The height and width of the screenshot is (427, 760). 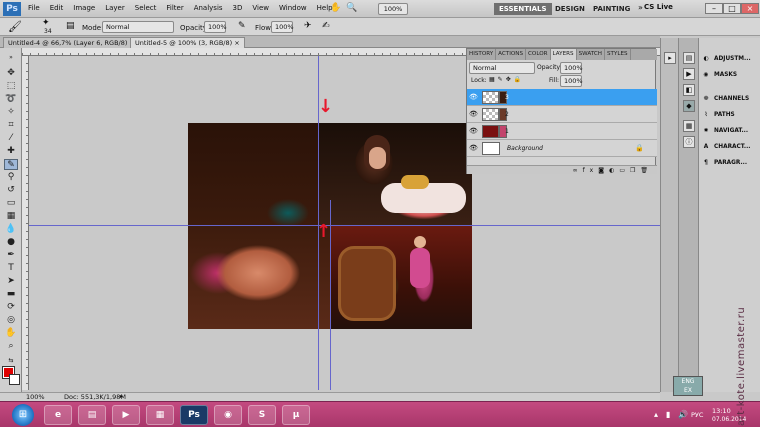 What do you see at coordinates (11, 177) in the screenshot?
I see `clone-stamp-tool-icon: ⚲` at bounding box center [11, 177].